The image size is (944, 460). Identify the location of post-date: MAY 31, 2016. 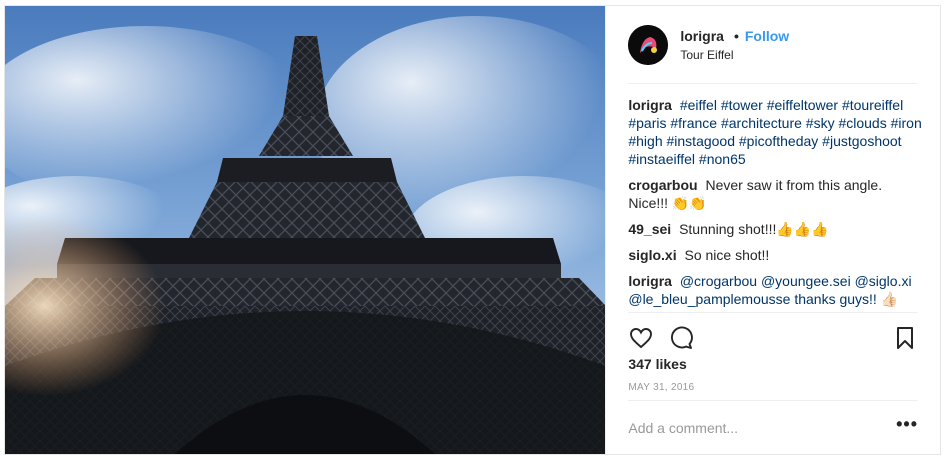
(661, 387).